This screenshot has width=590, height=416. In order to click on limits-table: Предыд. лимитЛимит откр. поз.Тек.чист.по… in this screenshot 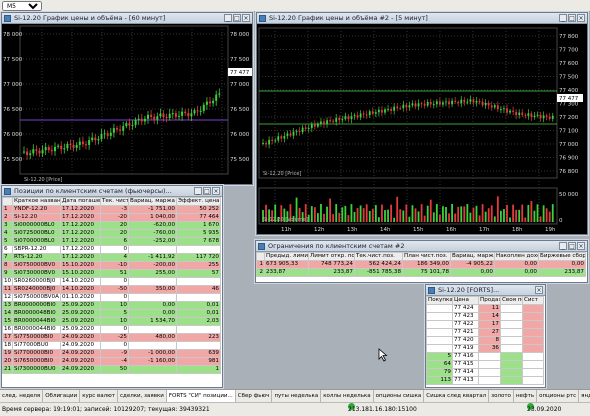, I will do `click(421, 264)`.